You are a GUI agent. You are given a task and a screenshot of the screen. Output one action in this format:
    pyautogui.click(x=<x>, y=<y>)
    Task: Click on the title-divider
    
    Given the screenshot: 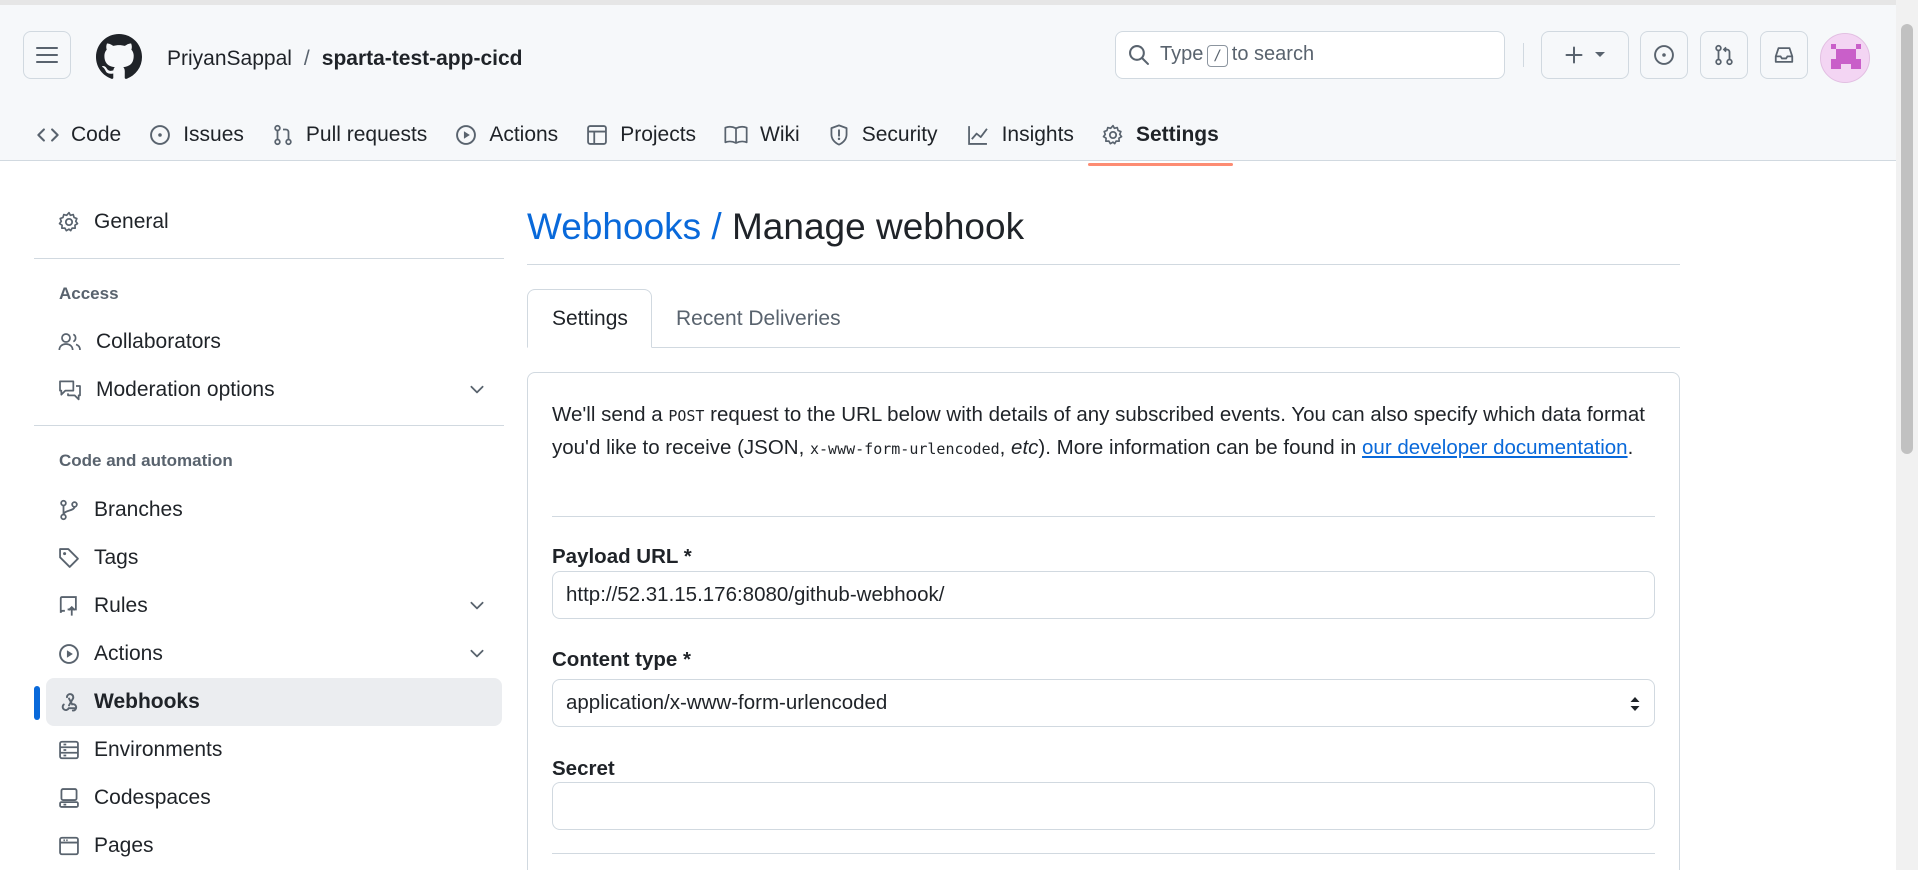 What is the action you would take?
    pyautogui.click(x=1103, y=264)
    